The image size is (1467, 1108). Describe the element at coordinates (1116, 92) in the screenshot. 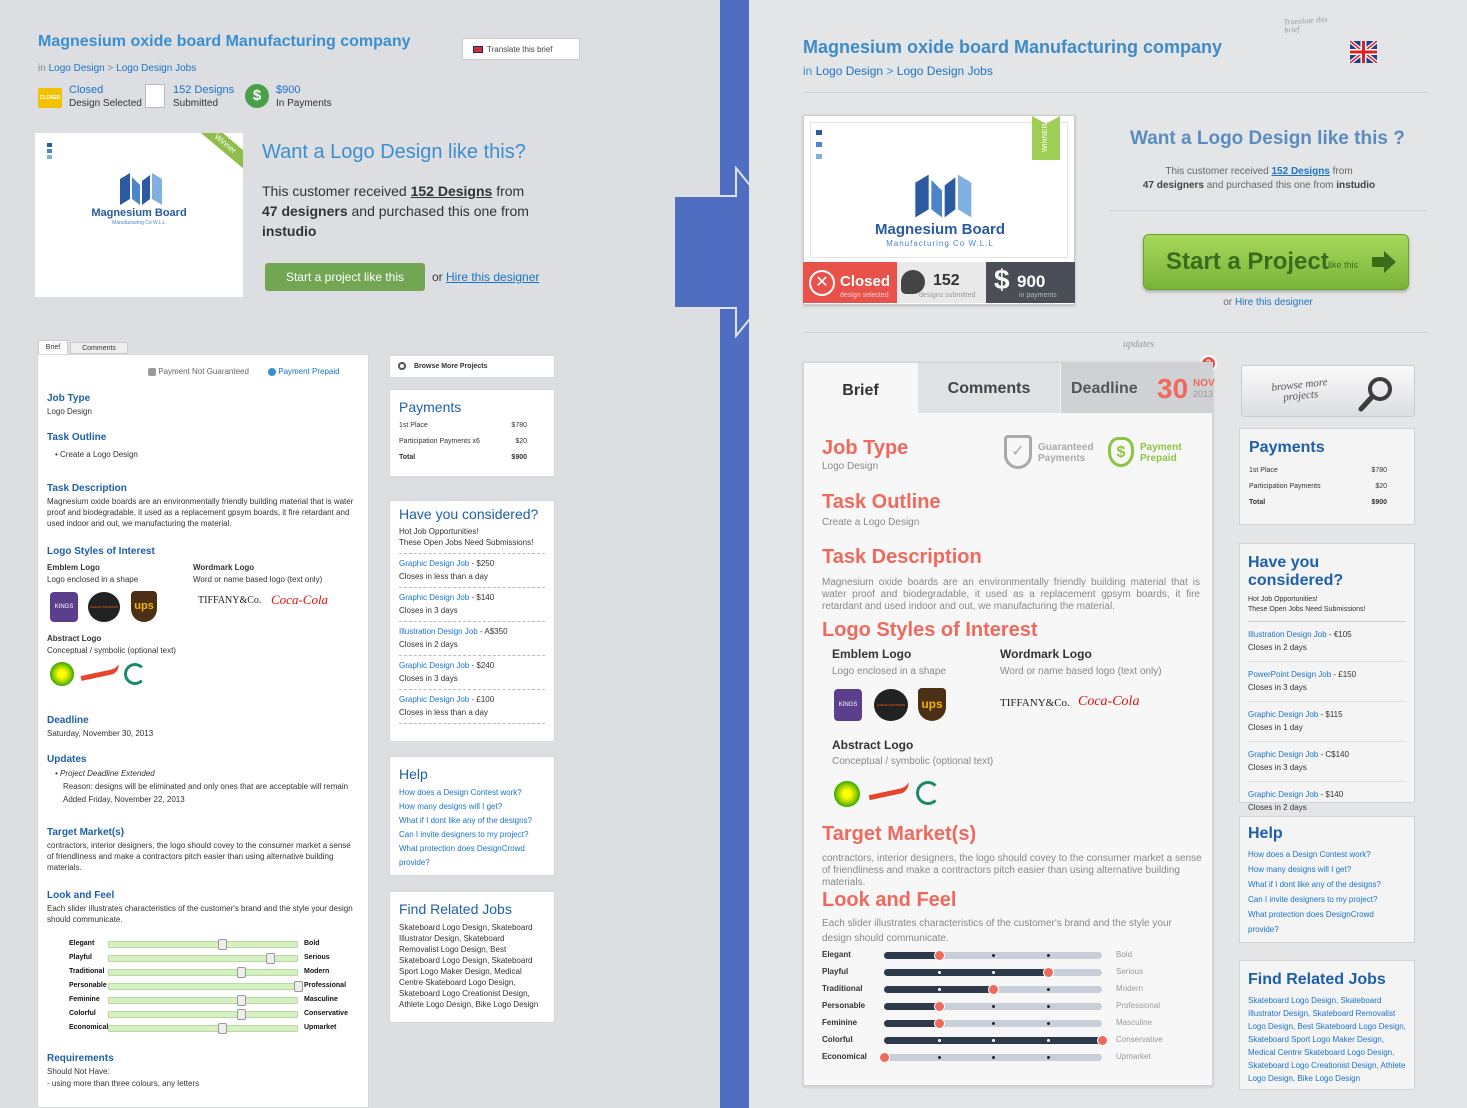

I see `title-rule` at that location.